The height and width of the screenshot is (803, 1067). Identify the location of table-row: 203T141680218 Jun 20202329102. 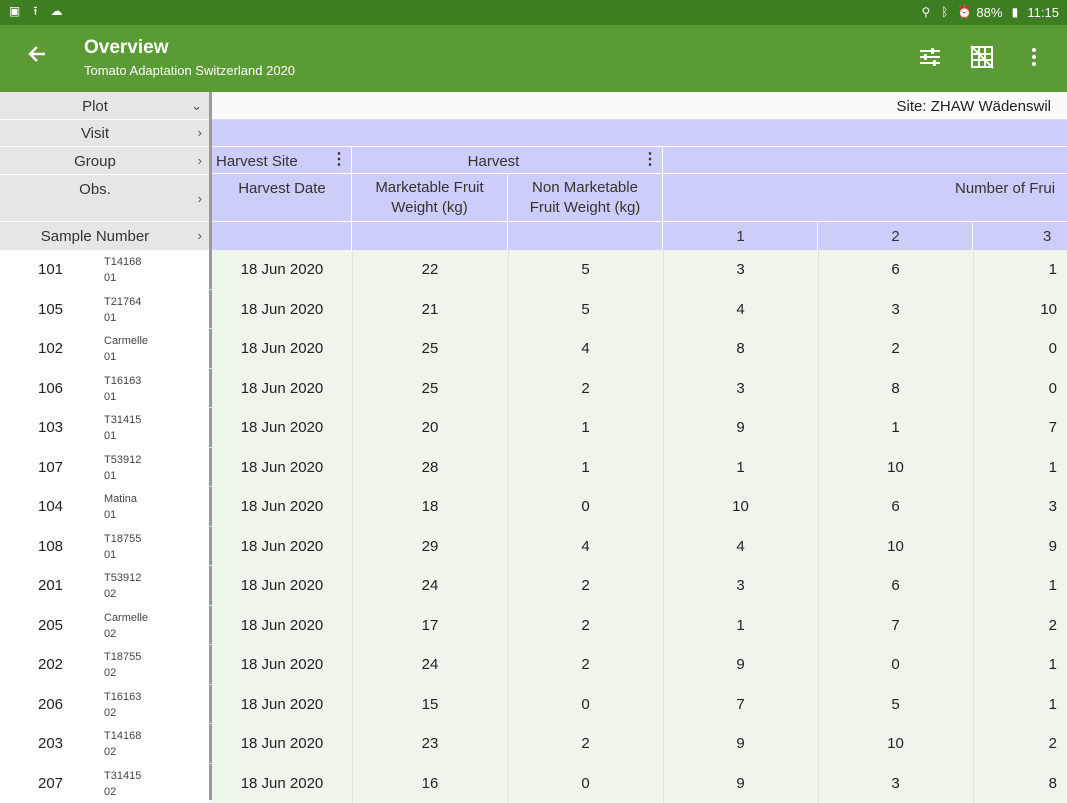
(533, 744).